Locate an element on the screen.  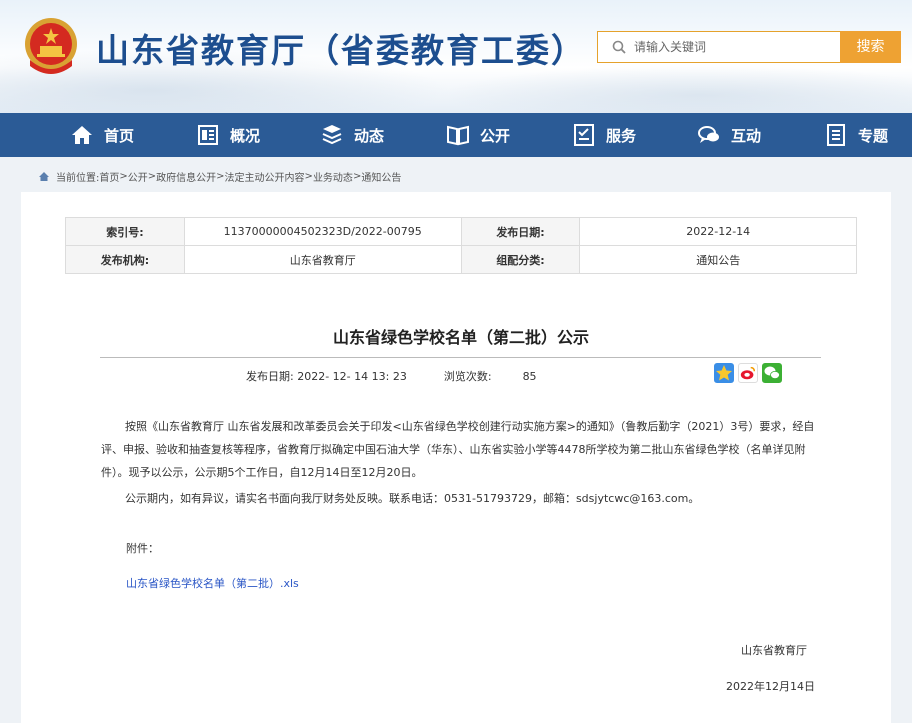
title-divider is located at coordinates (460, 357).